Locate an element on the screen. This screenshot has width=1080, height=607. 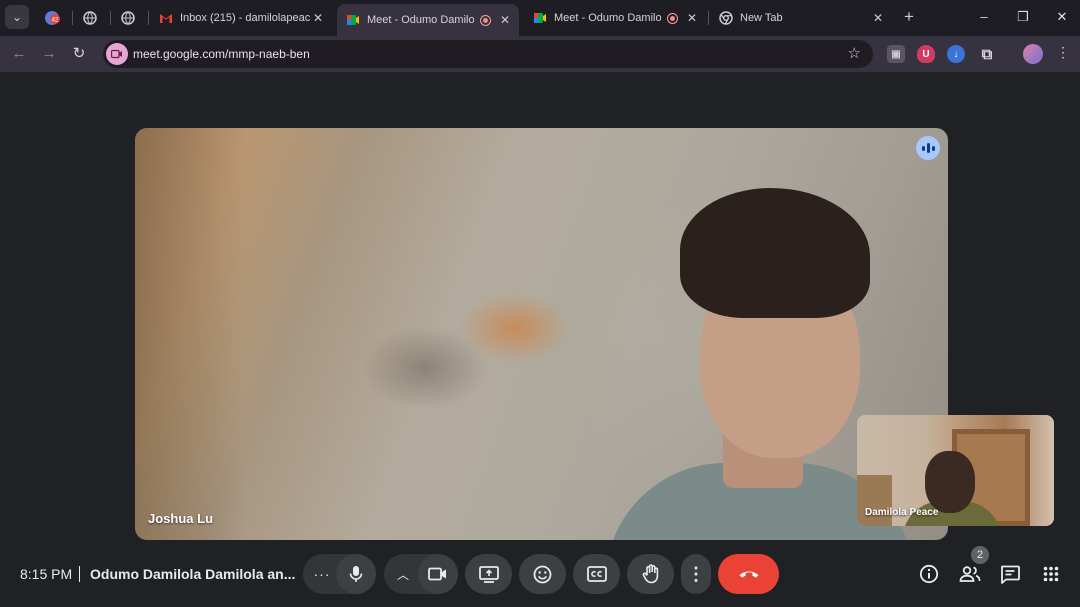
captions-button is located at coordinates (596, 574).